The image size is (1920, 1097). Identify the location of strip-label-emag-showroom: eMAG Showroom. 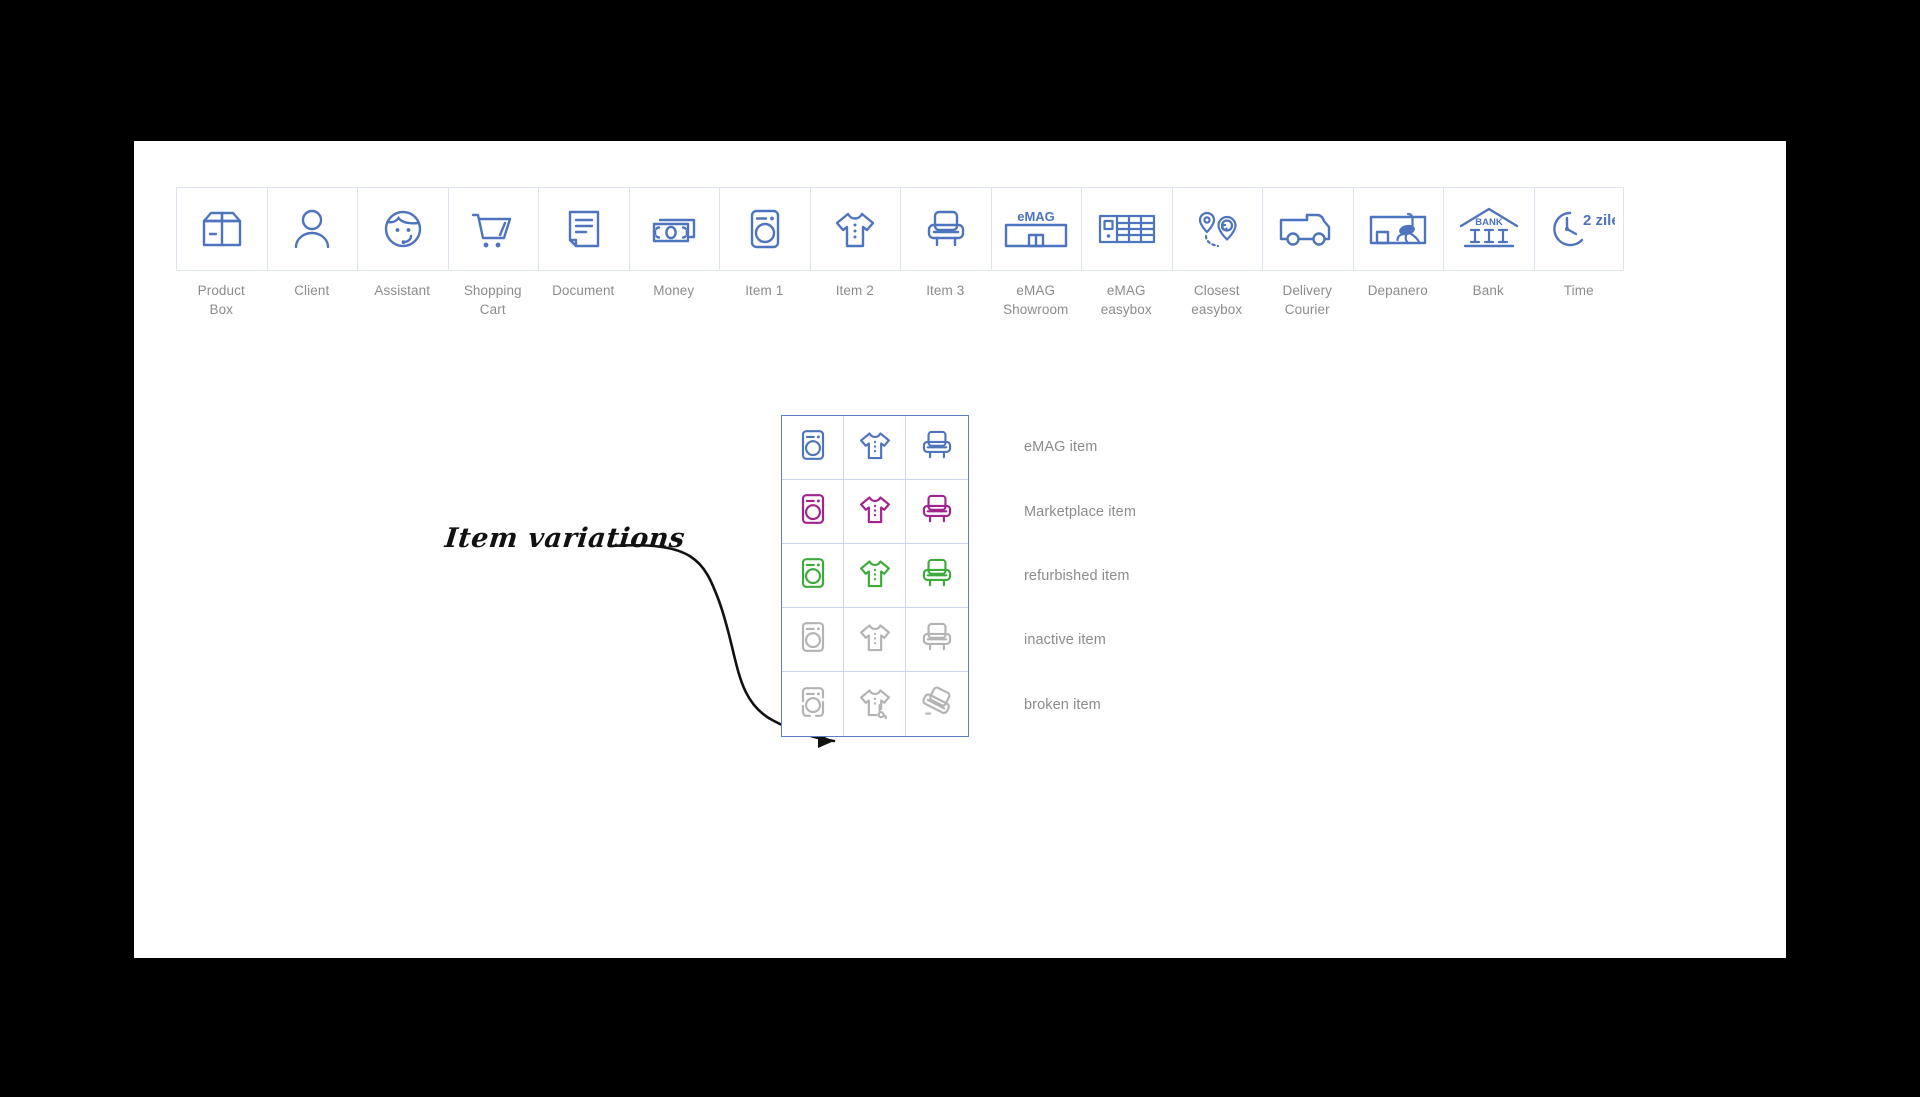
(1036, 300).